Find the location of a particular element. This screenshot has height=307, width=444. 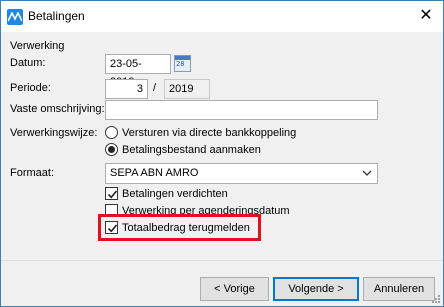

periode-field: 3 is located at coordinates (126, 89).